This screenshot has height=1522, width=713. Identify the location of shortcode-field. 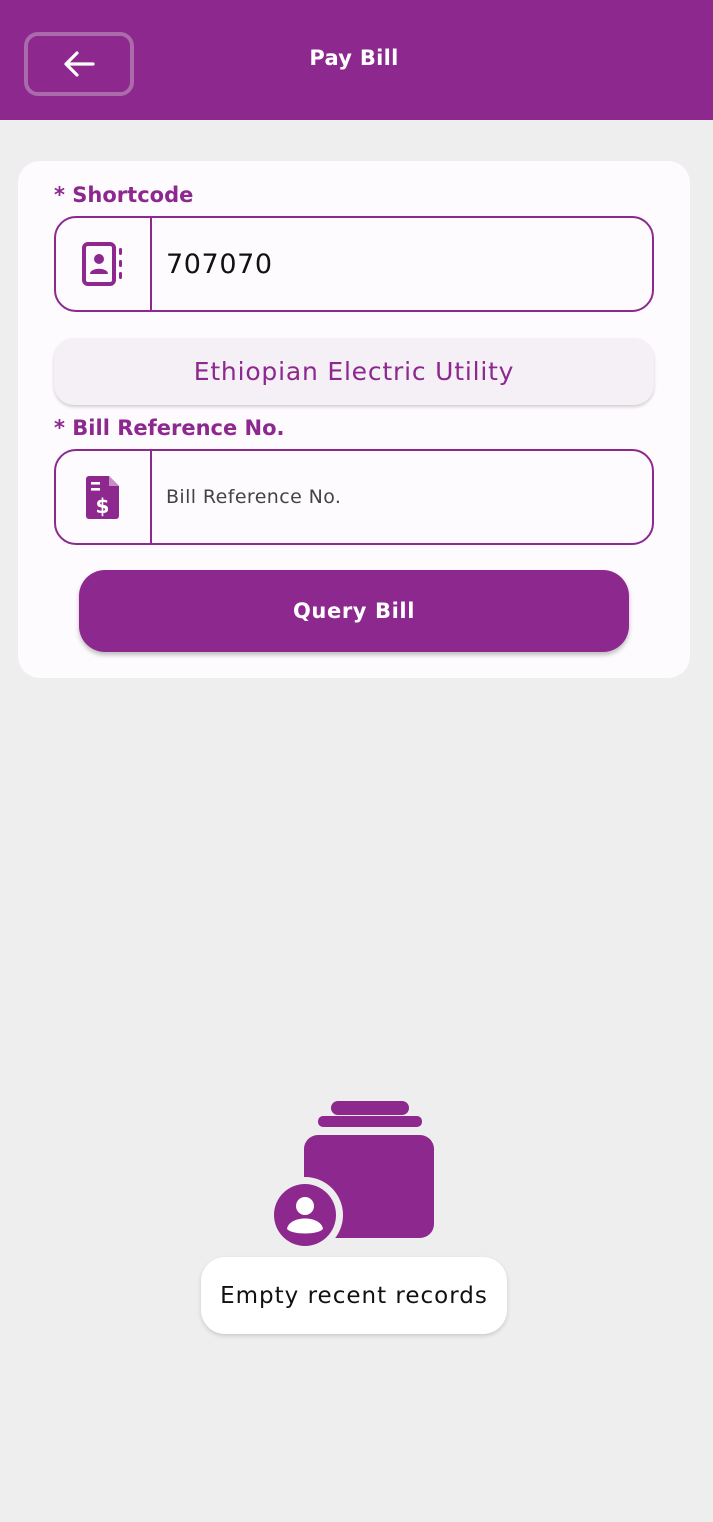
(354, 264).